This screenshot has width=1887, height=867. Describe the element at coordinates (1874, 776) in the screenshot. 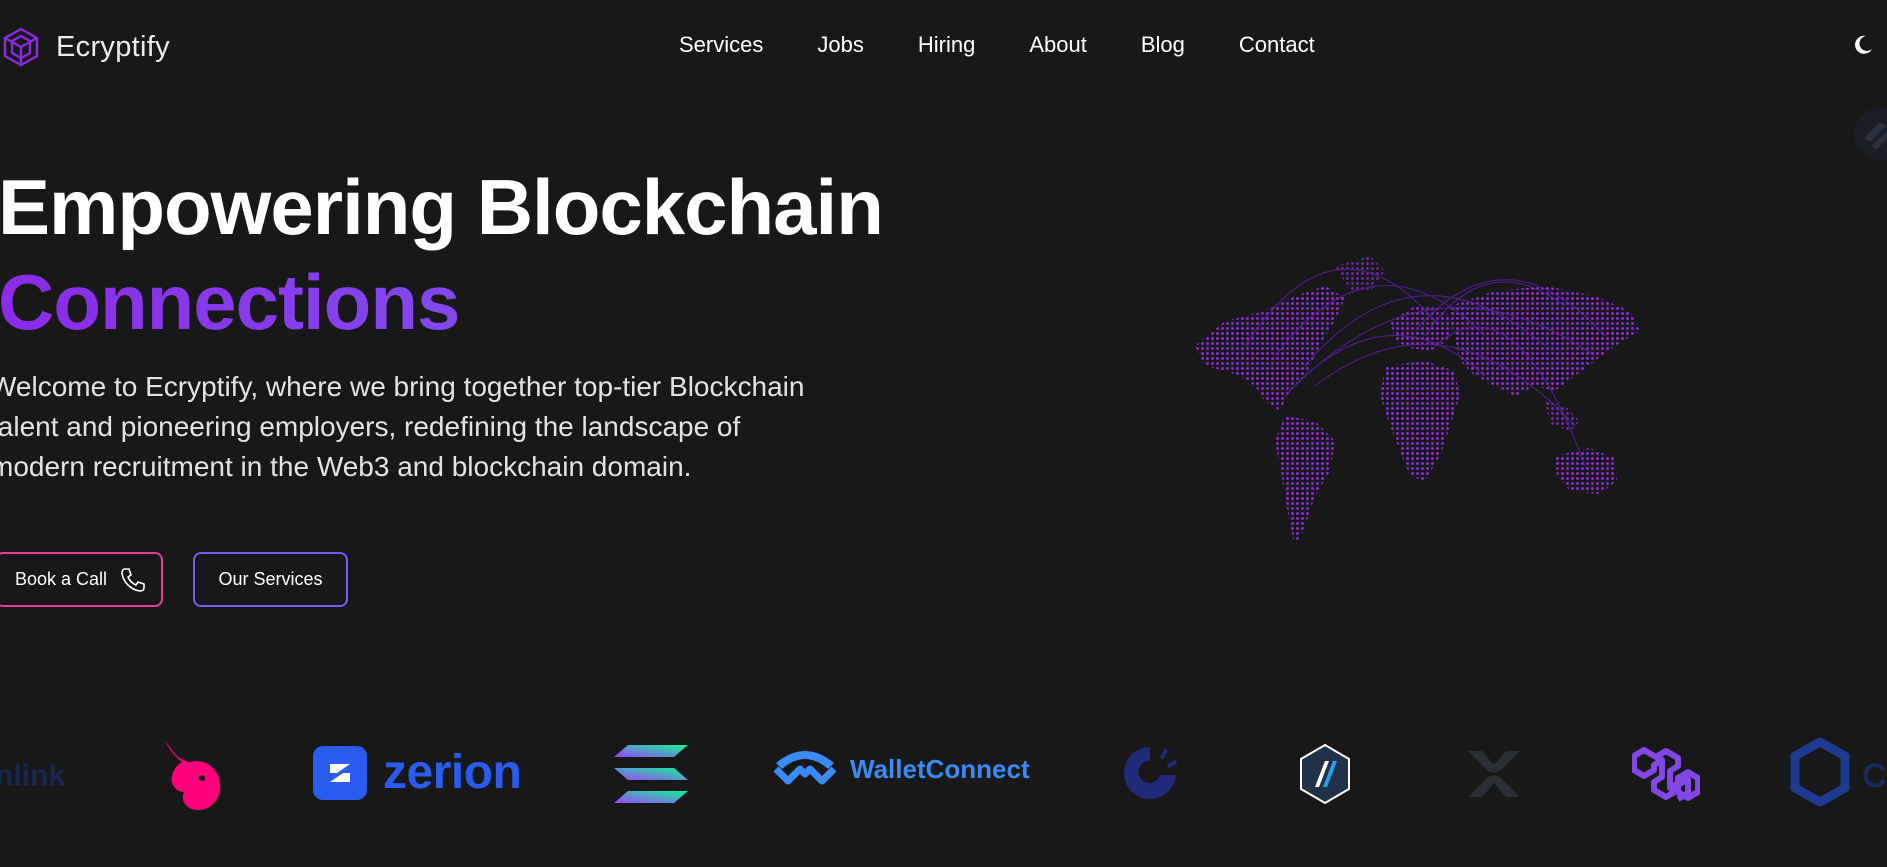

I see `partial-logo-text: C` at that location.